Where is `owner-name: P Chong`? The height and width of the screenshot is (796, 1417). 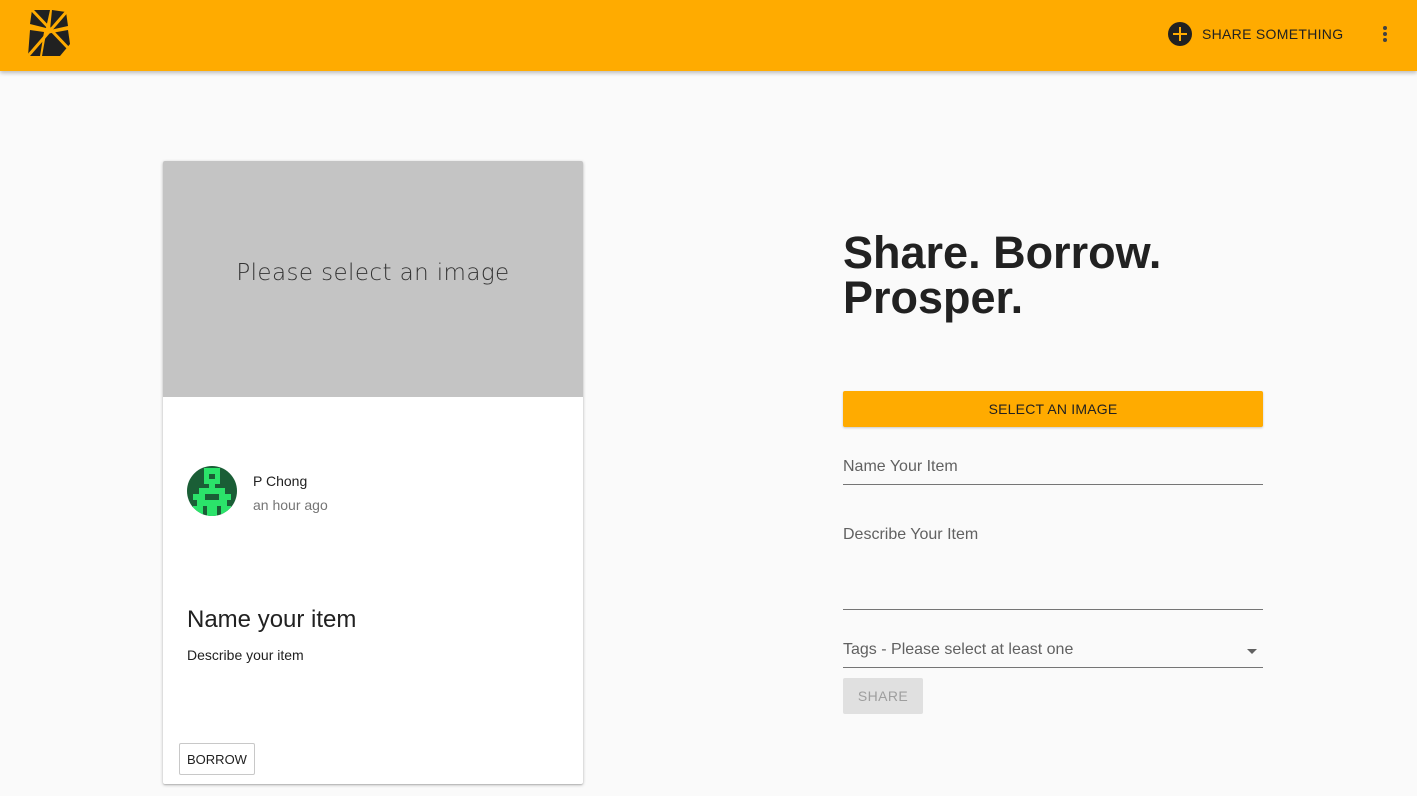
owner-name: P Chong is located at coordinates (280, 481).